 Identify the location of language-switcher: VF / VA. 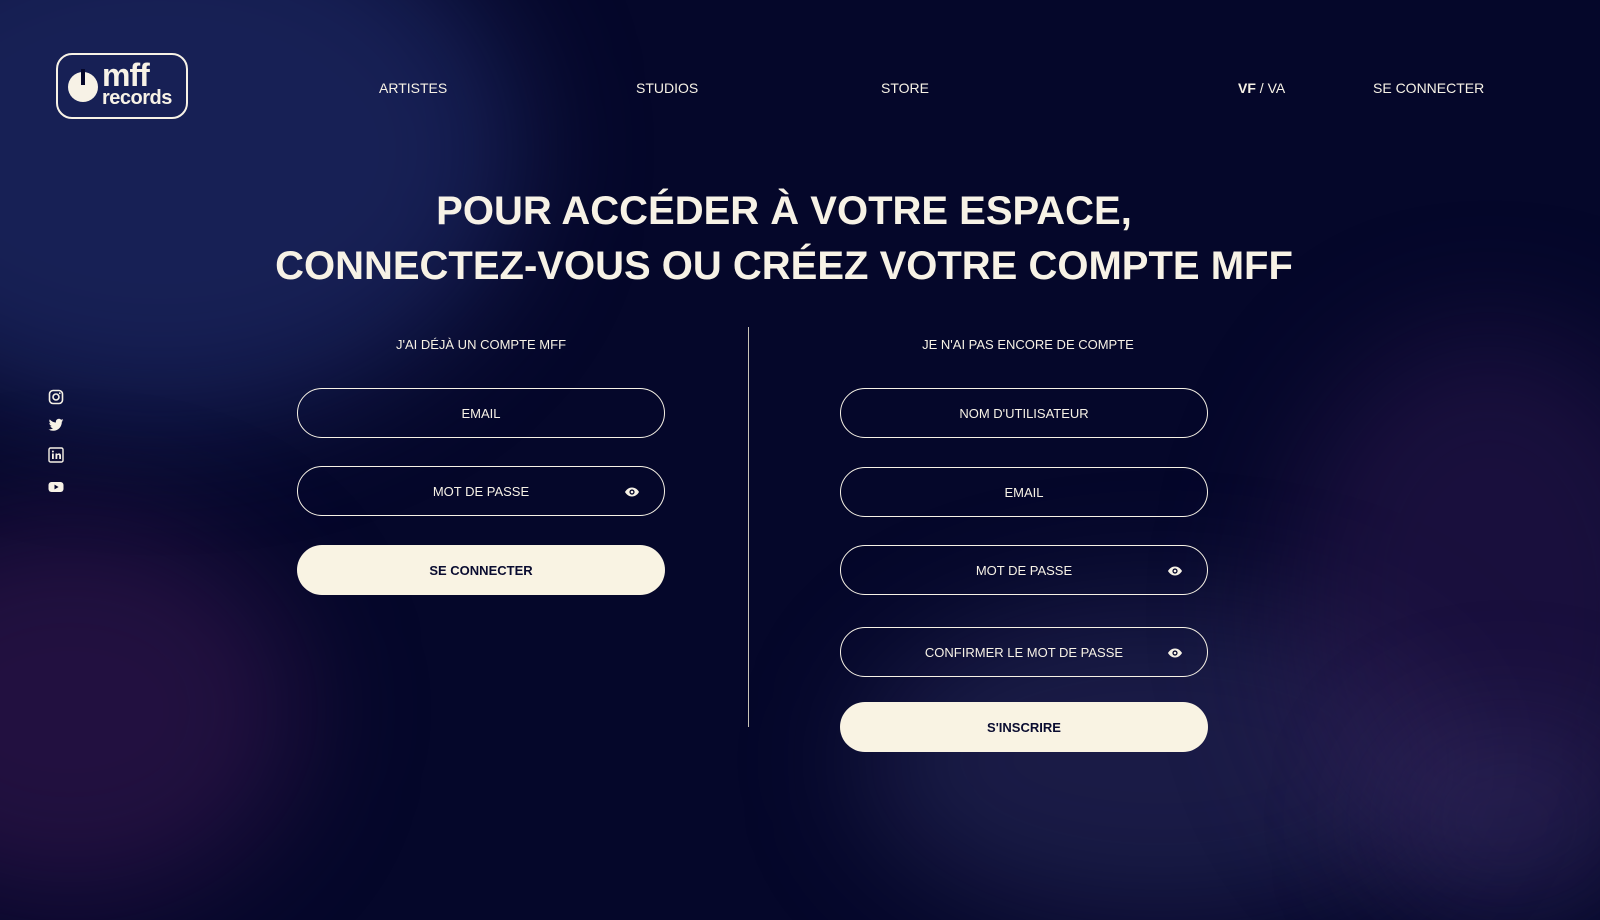
(1261, 88).